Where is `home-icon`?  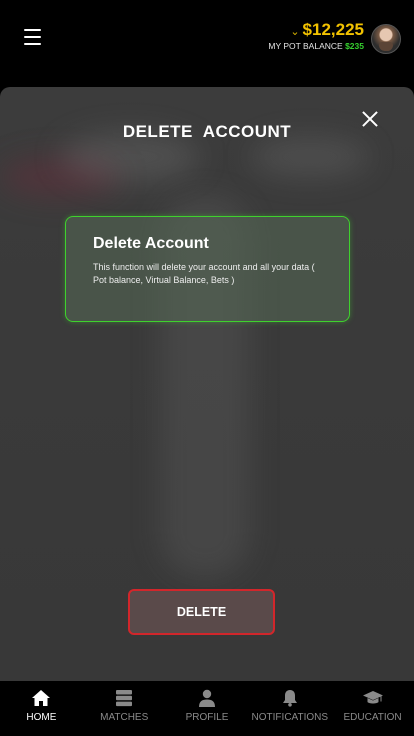
home-icon is located at coordinates (41, 698).